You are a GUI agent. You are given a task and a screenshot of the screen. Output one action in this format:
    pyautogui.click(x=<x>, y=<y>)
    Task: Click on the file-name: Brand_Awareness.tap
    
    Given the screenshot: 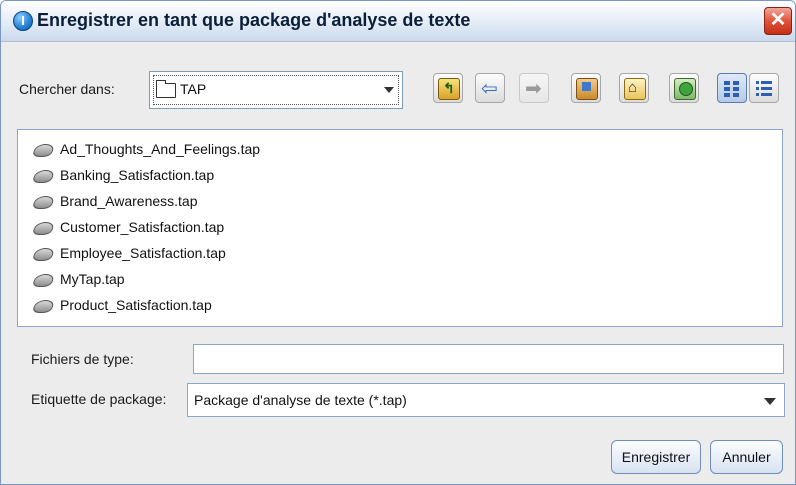 What is the action you would take?
    pyautogui.click(x=129, y=201)
    